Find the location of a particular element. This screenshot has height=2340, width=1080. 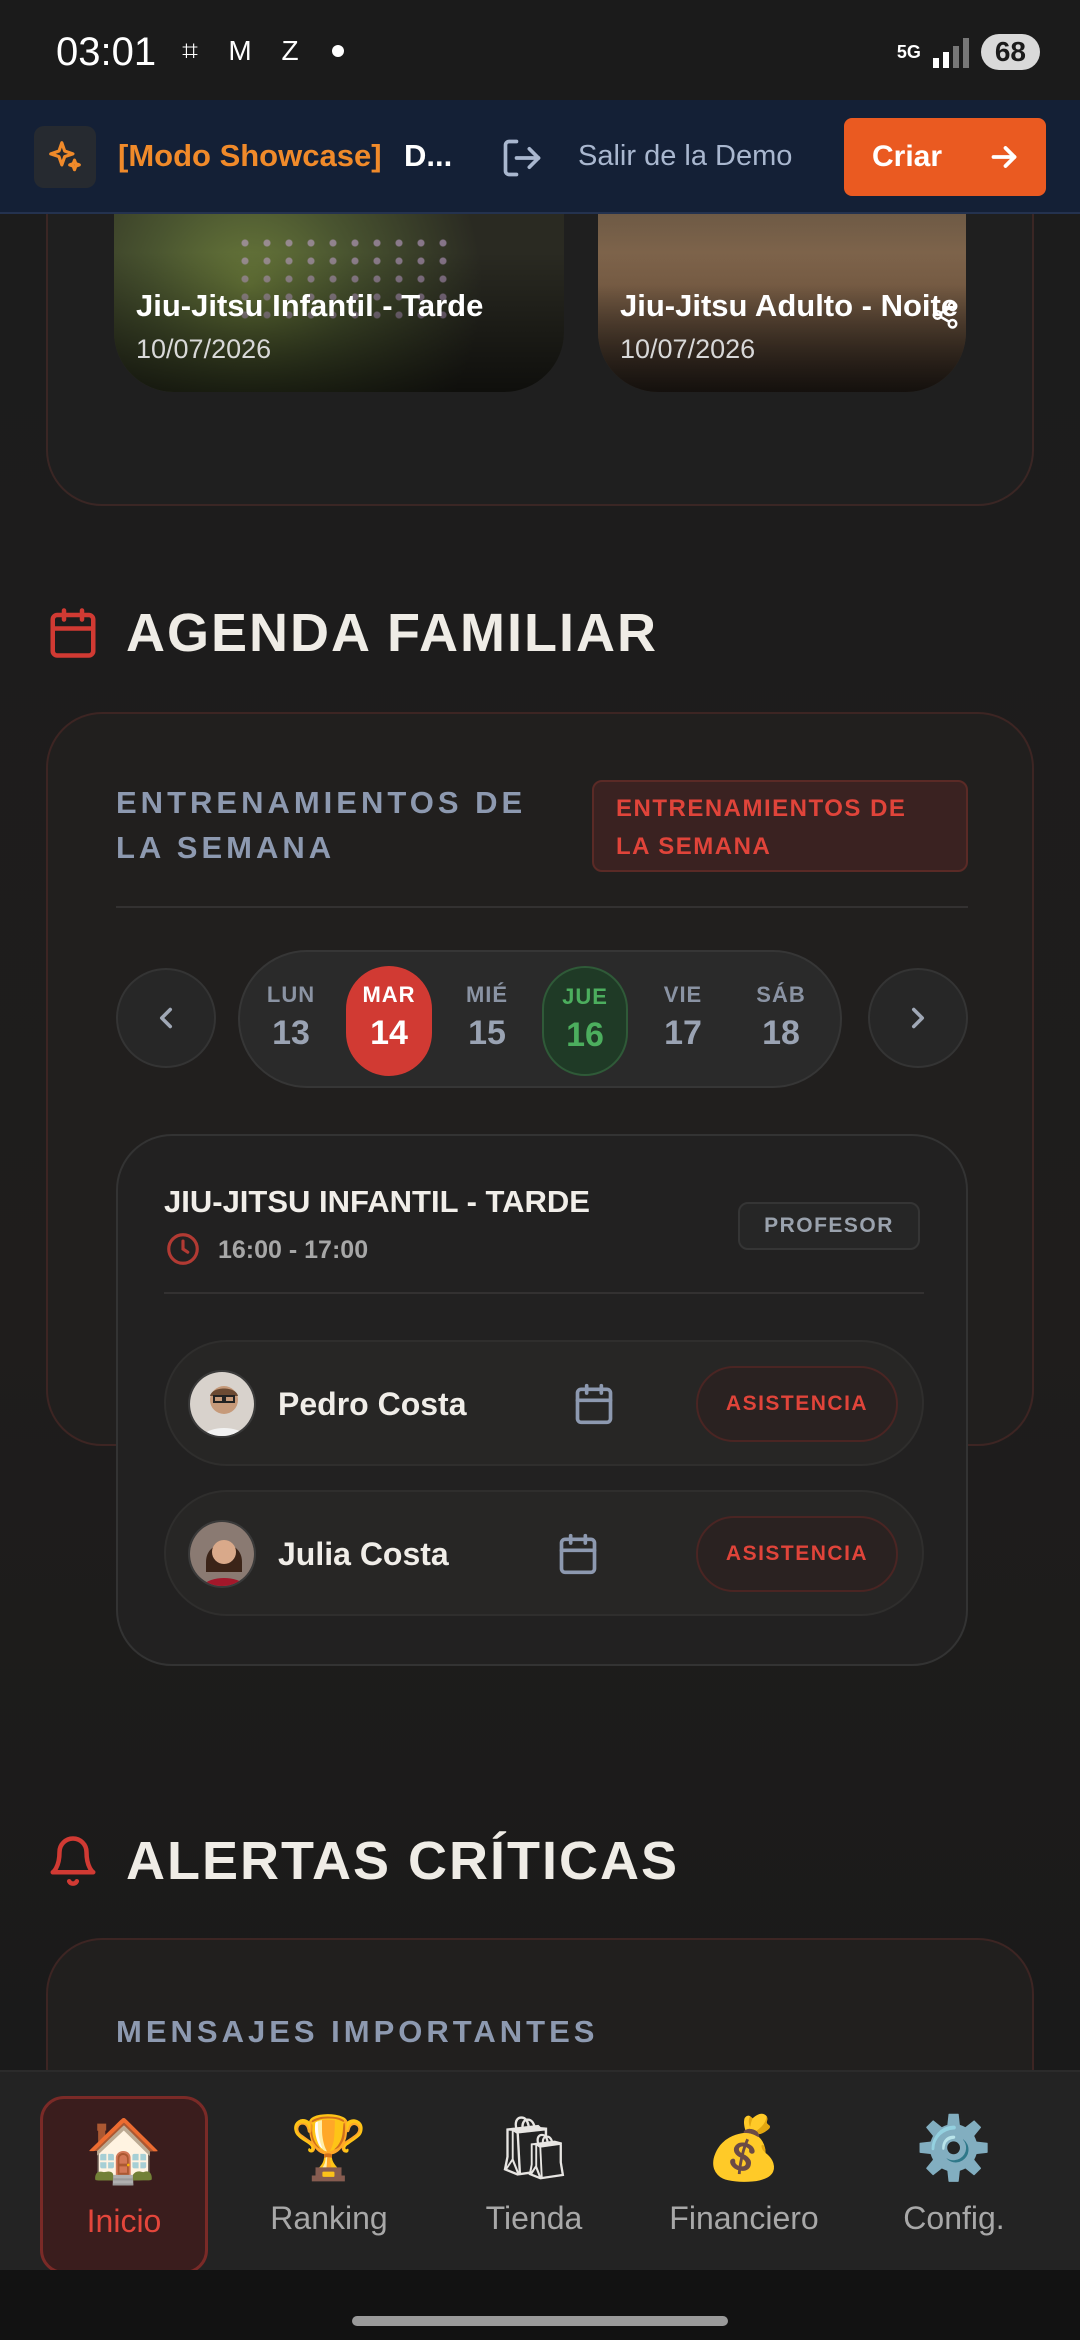

day-number: 17 is located at coordinates (683, 1033).